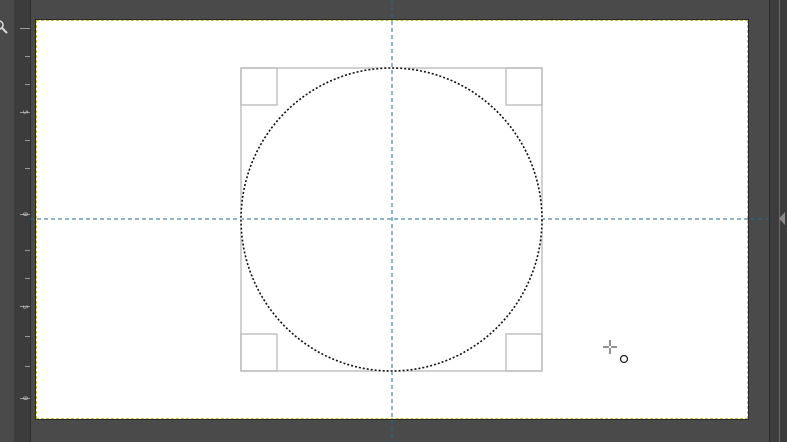 The image size is (787, 442). Describe the element at coordinates (524, 352) in the screenshot. I see `corner-handle-bottom-right` at that location.